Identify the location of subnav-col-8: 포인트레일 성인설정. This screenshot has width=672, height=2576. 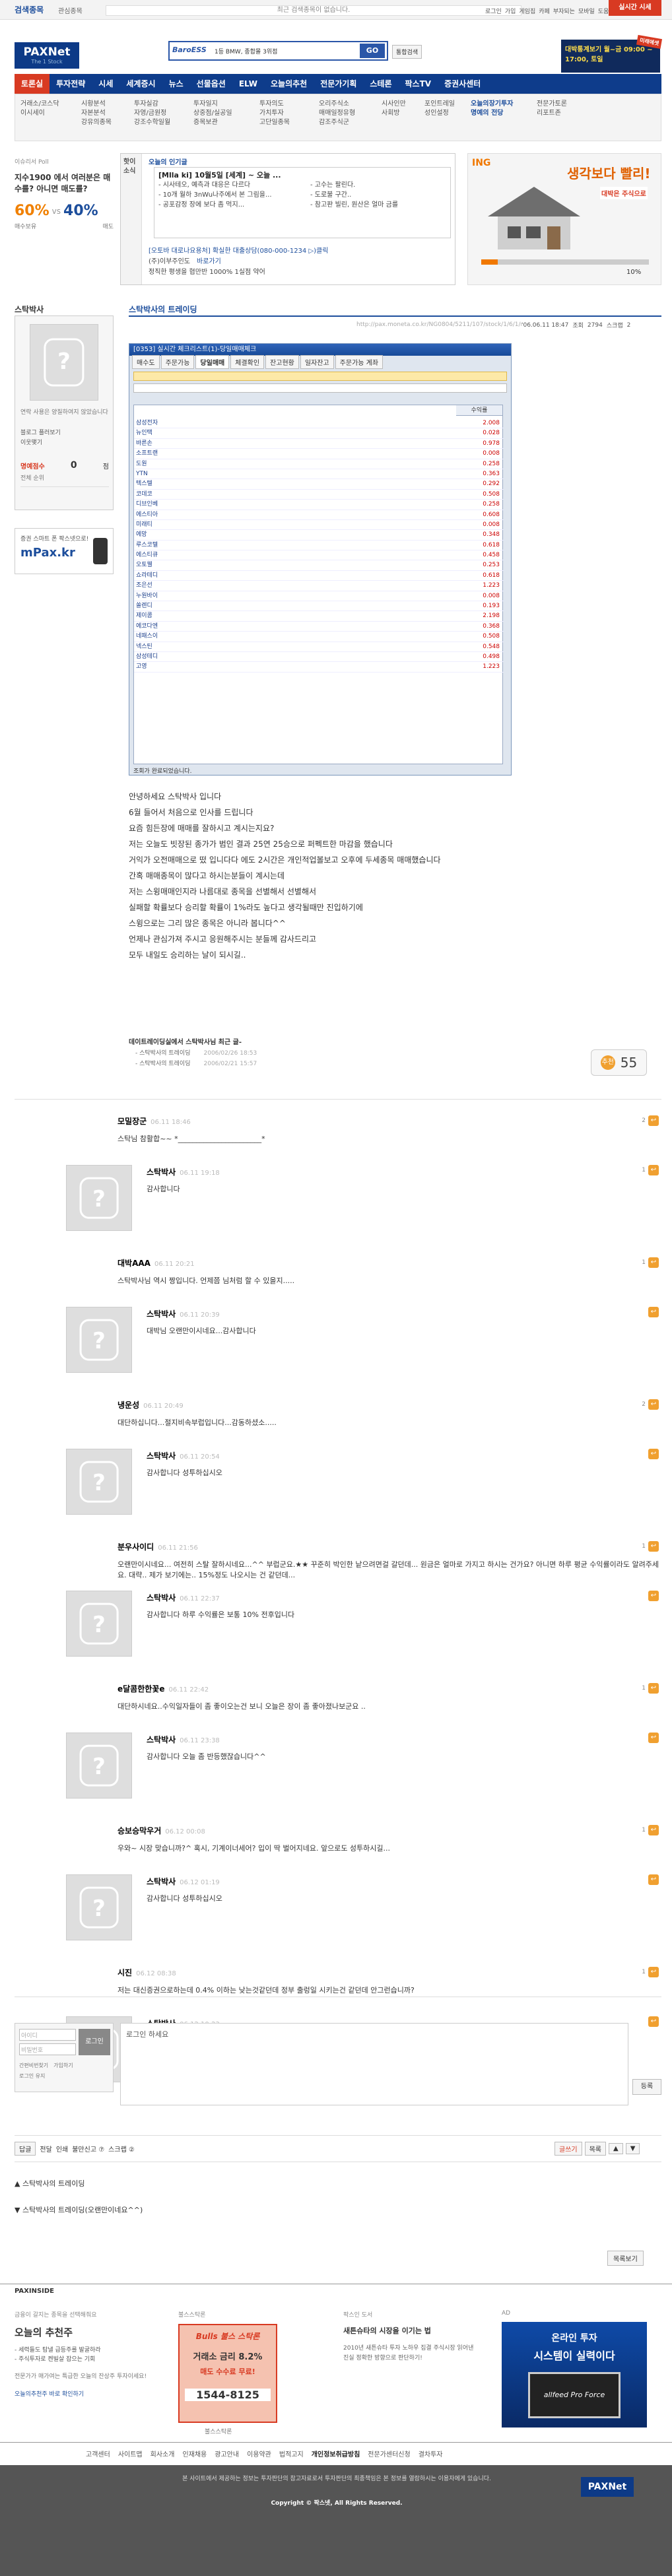
(439, 109).